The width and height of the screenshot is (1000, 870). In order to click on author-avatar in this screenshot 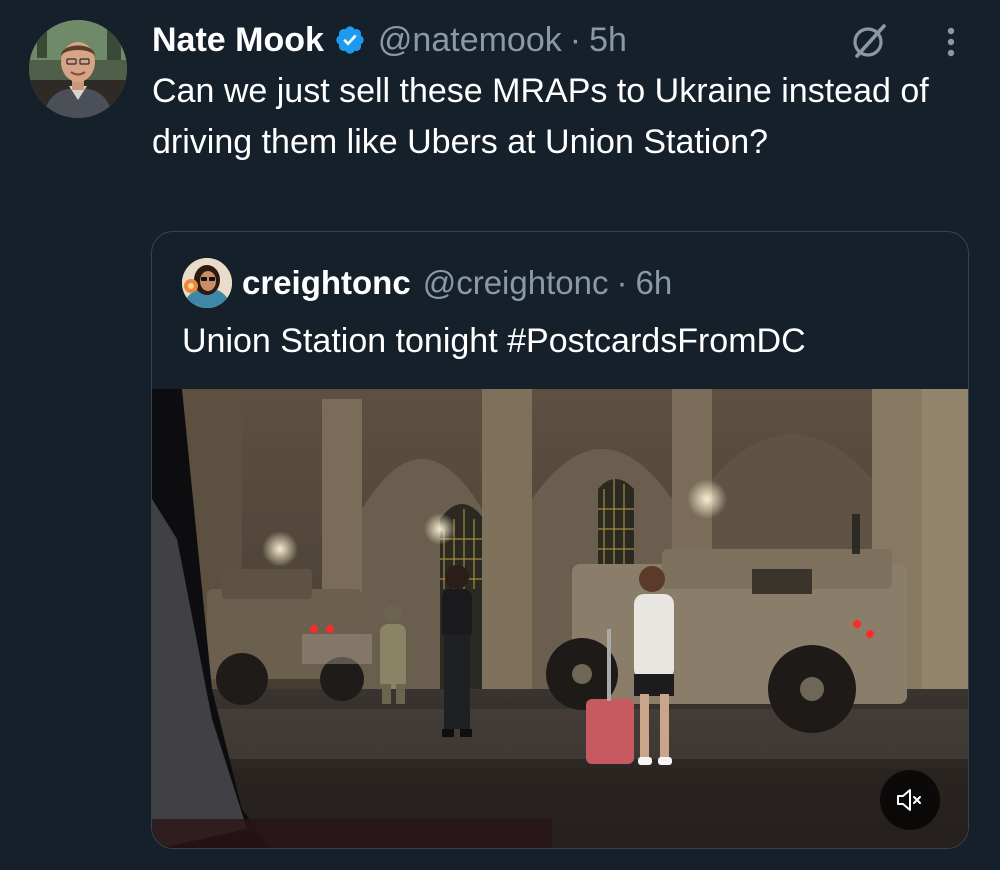, I will do `click(78, 69)`.